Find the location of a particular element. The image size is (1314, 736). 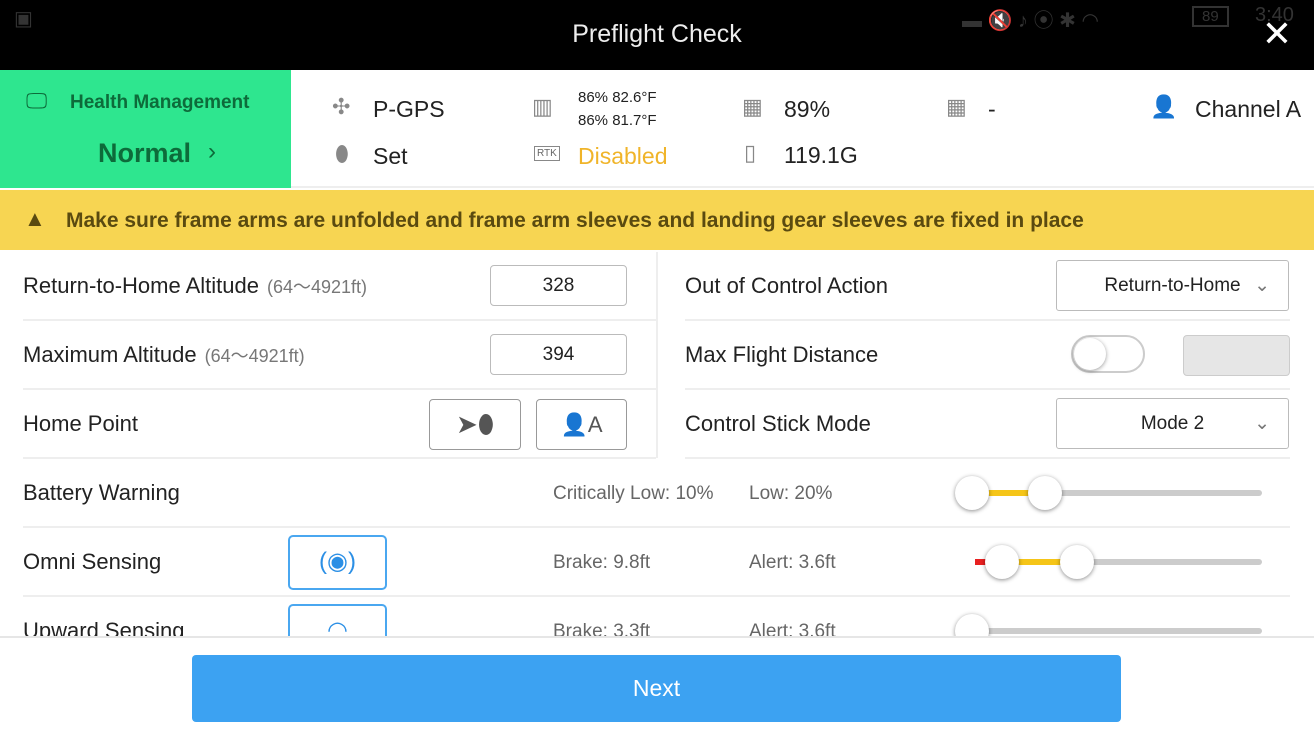

rth-altitude-label: Return-to-Home Altitude (64～4921ft) is located at coordinates (195, 286).